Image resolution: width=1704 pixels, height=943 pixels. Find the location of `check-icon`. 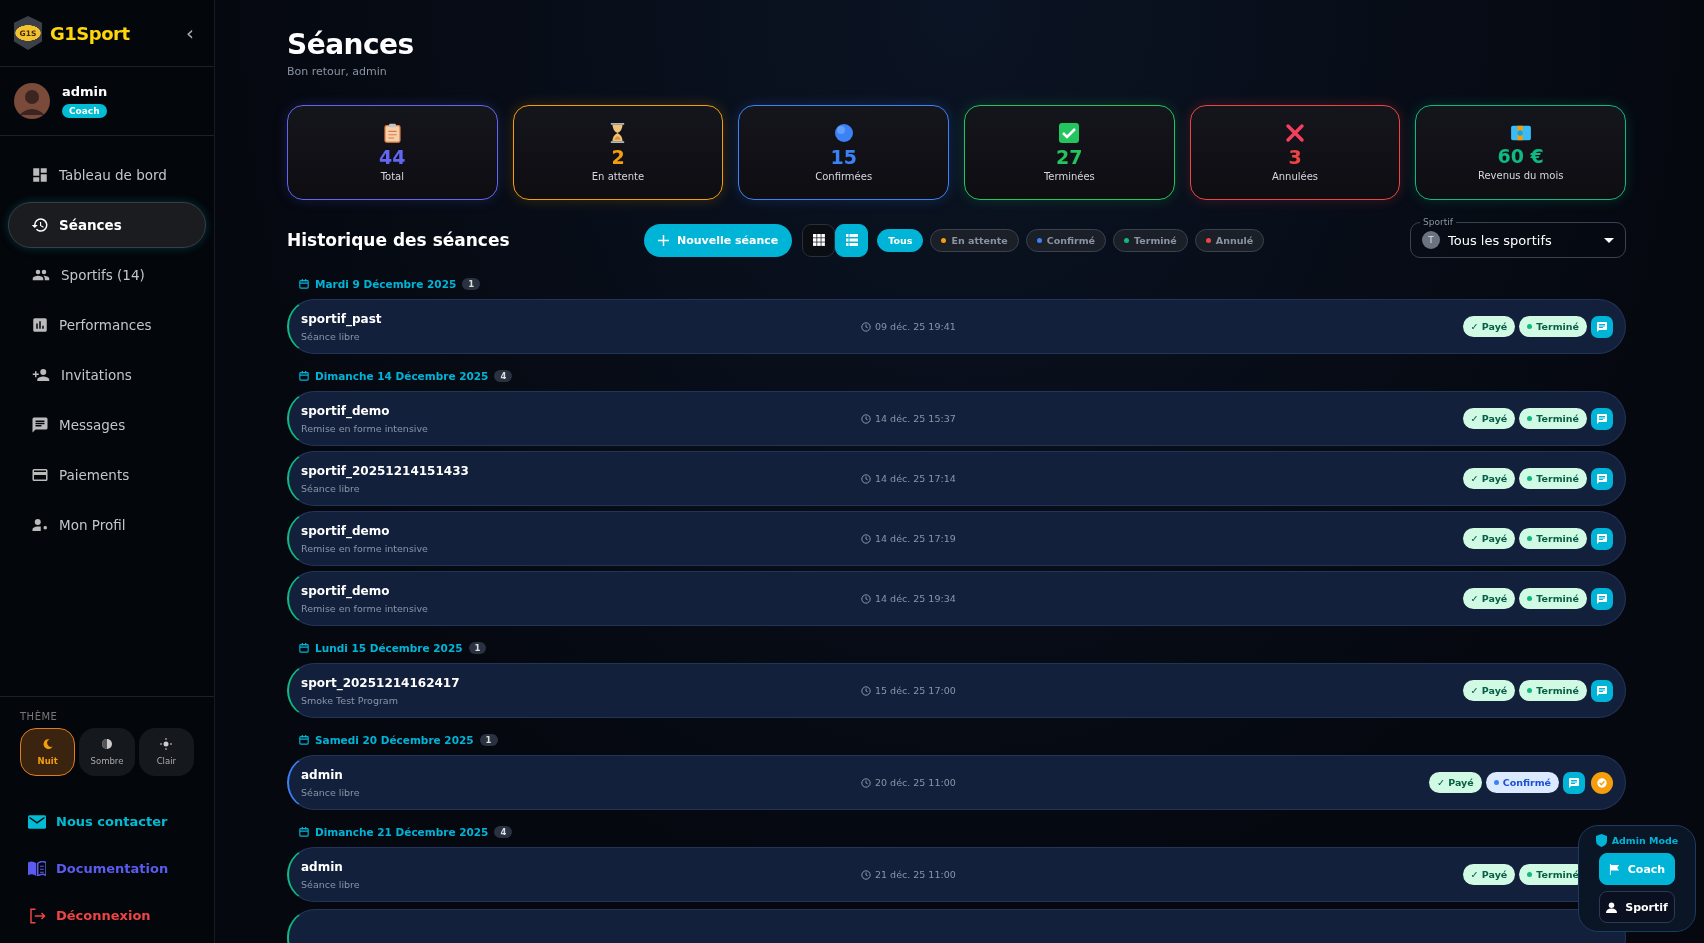

check-icon is located at coordinates (1069, 133).